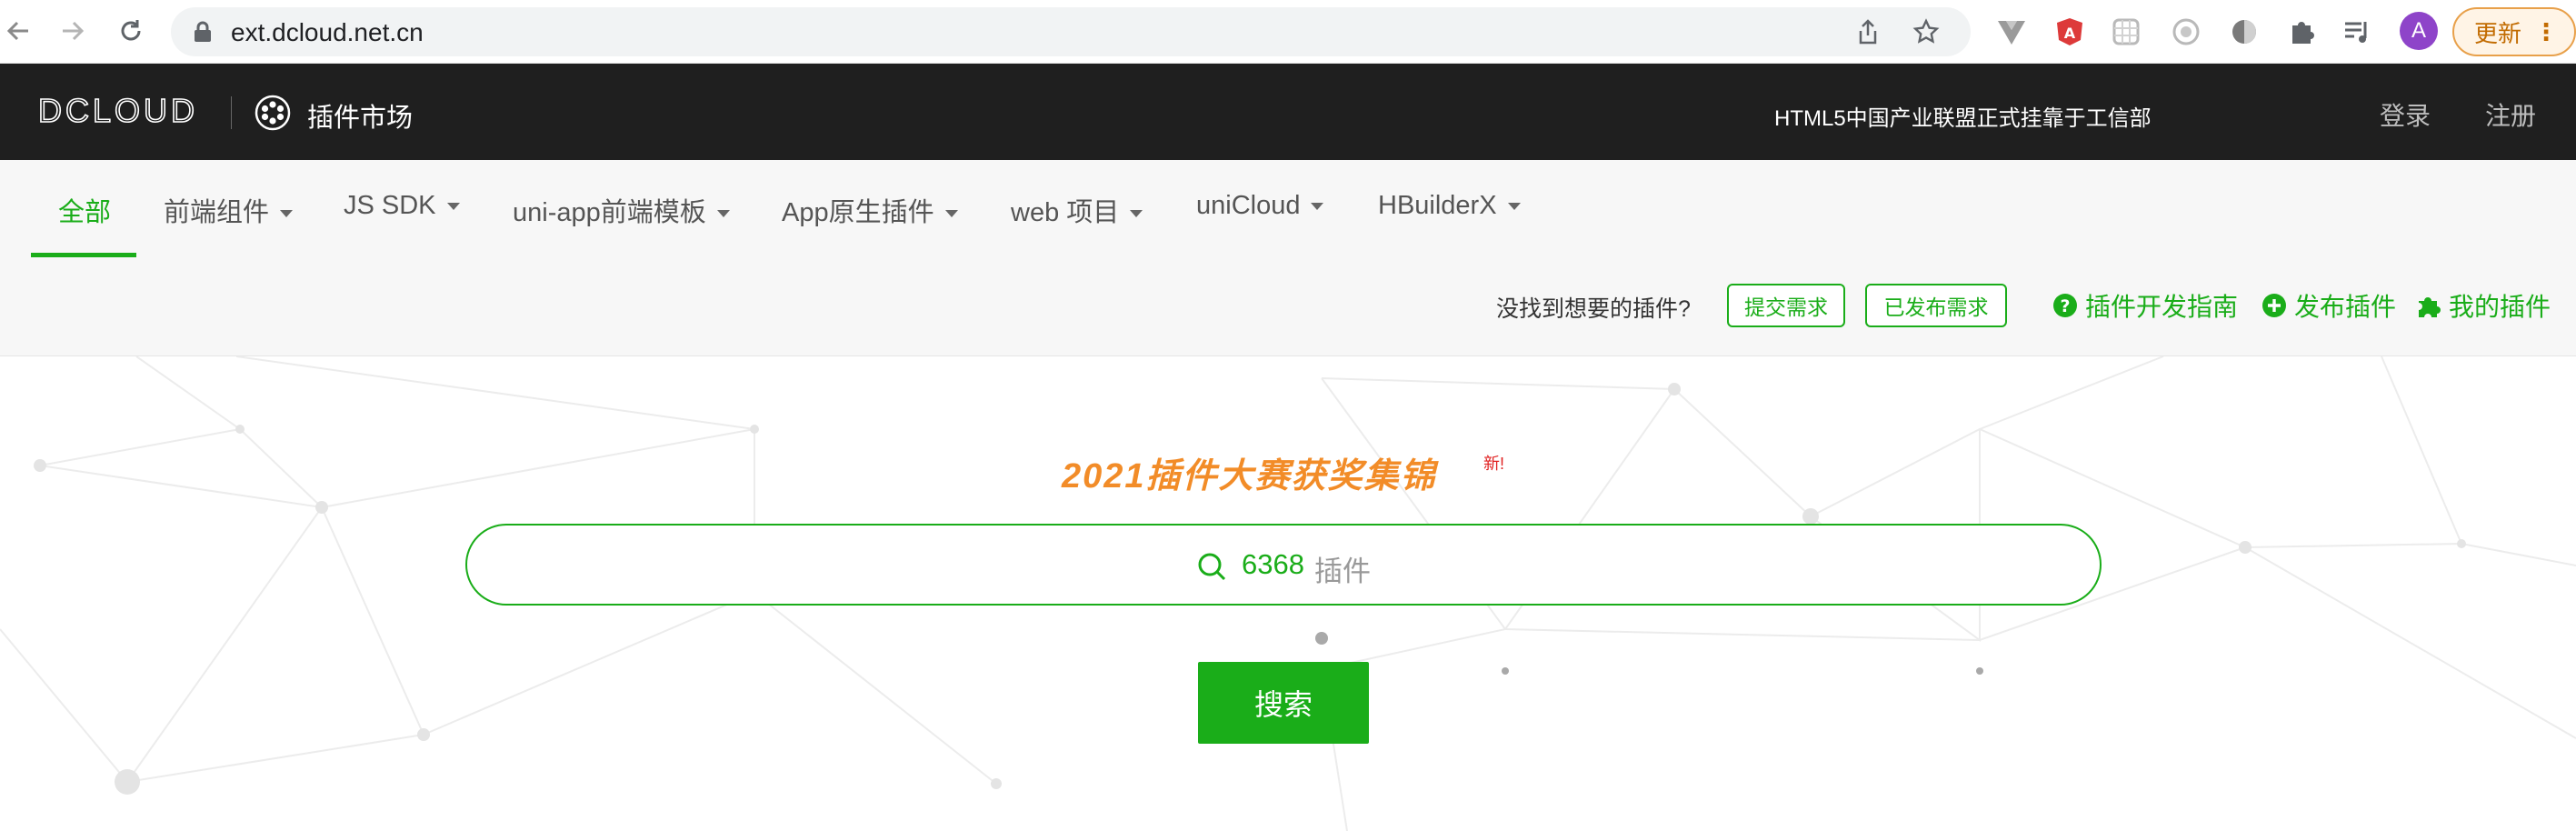 The width and height of the screenshot is (2576, 831). I want to click on dev-guide-link: ? 插件开发指南, so click(2145, 306).